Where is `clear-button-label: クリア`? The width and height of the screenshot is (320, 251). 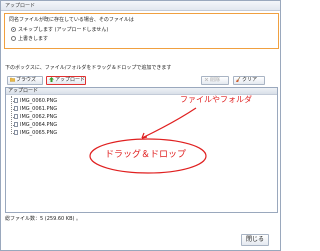
clear-button-label: クリア is located at coordinates (250, 80).